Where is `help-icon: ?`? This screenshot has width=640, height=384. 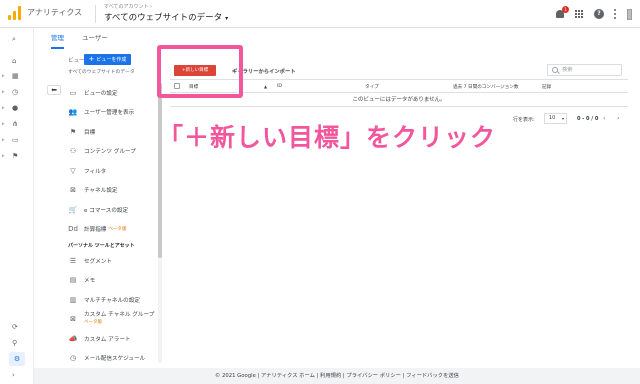 help-icon: ? is located at coordinates (599, 14).